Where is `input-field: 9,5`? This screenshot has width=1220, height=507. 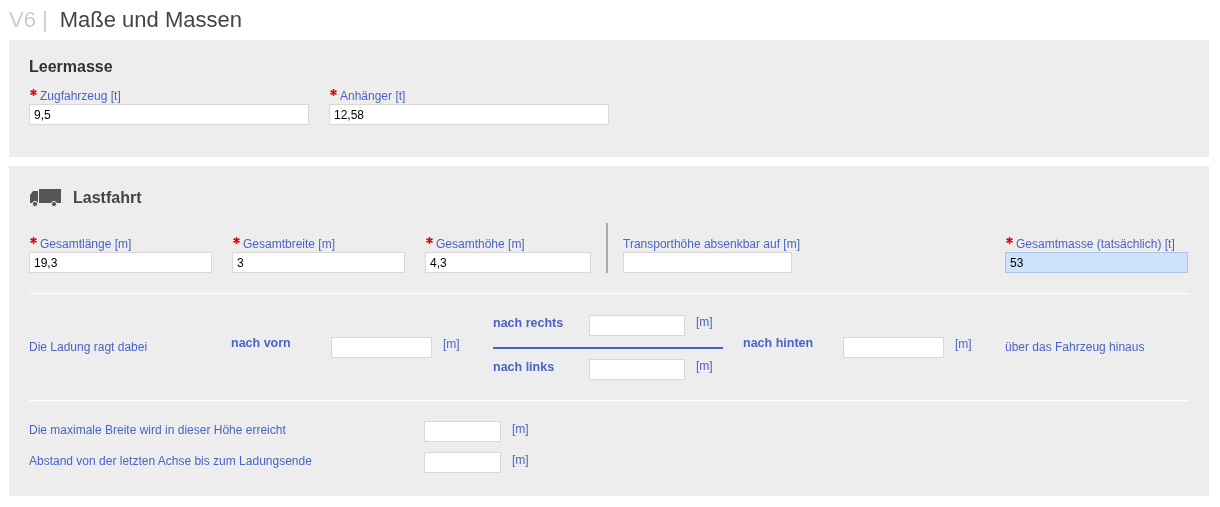 input-field: 9,5 is located at coordinates (169, 114).